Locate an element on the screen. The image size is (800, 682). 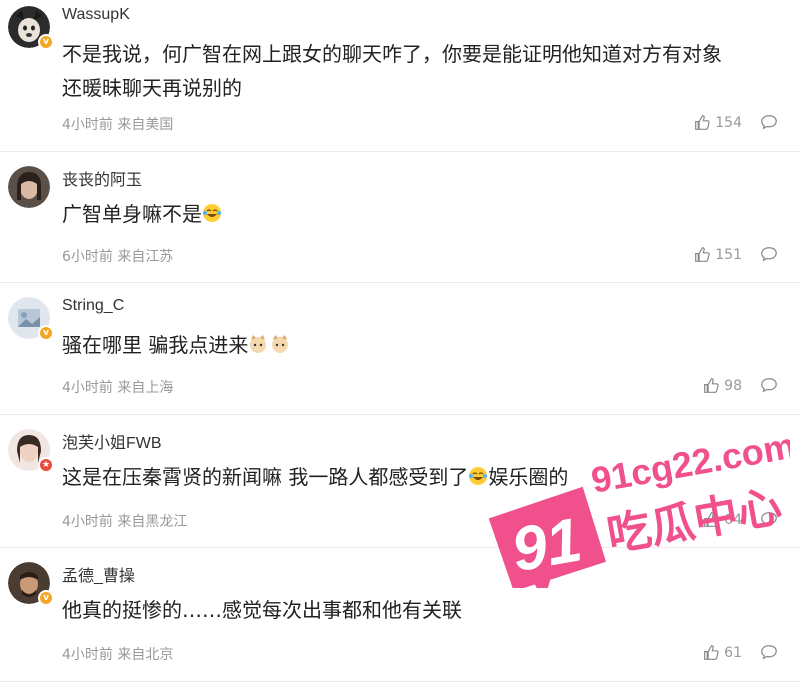
like-count: 98 is located at coordinates (733, 385).